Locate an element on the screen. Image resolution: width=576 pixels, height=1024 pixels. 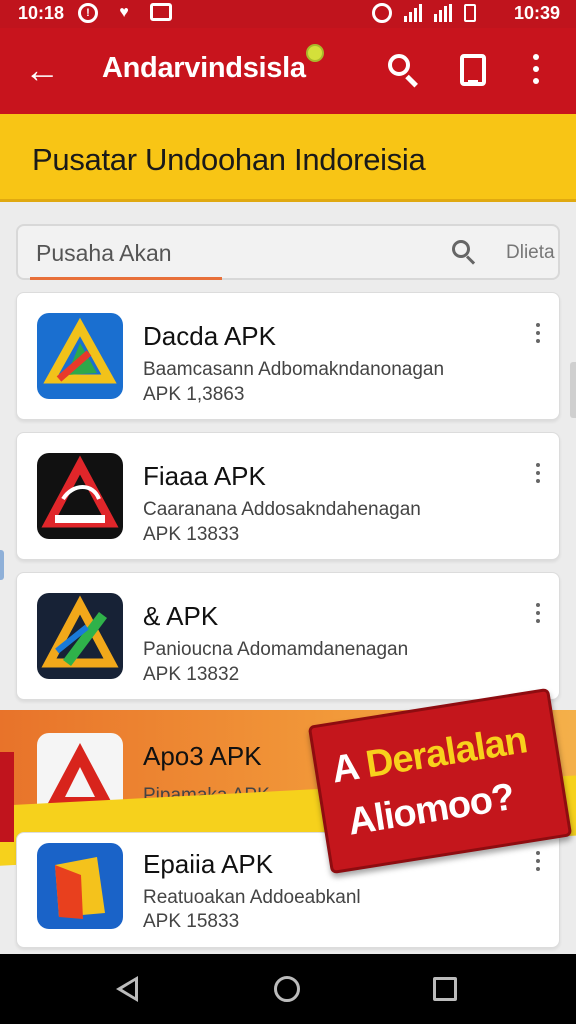
bookmark-icon is located at coordinates (473, 70).